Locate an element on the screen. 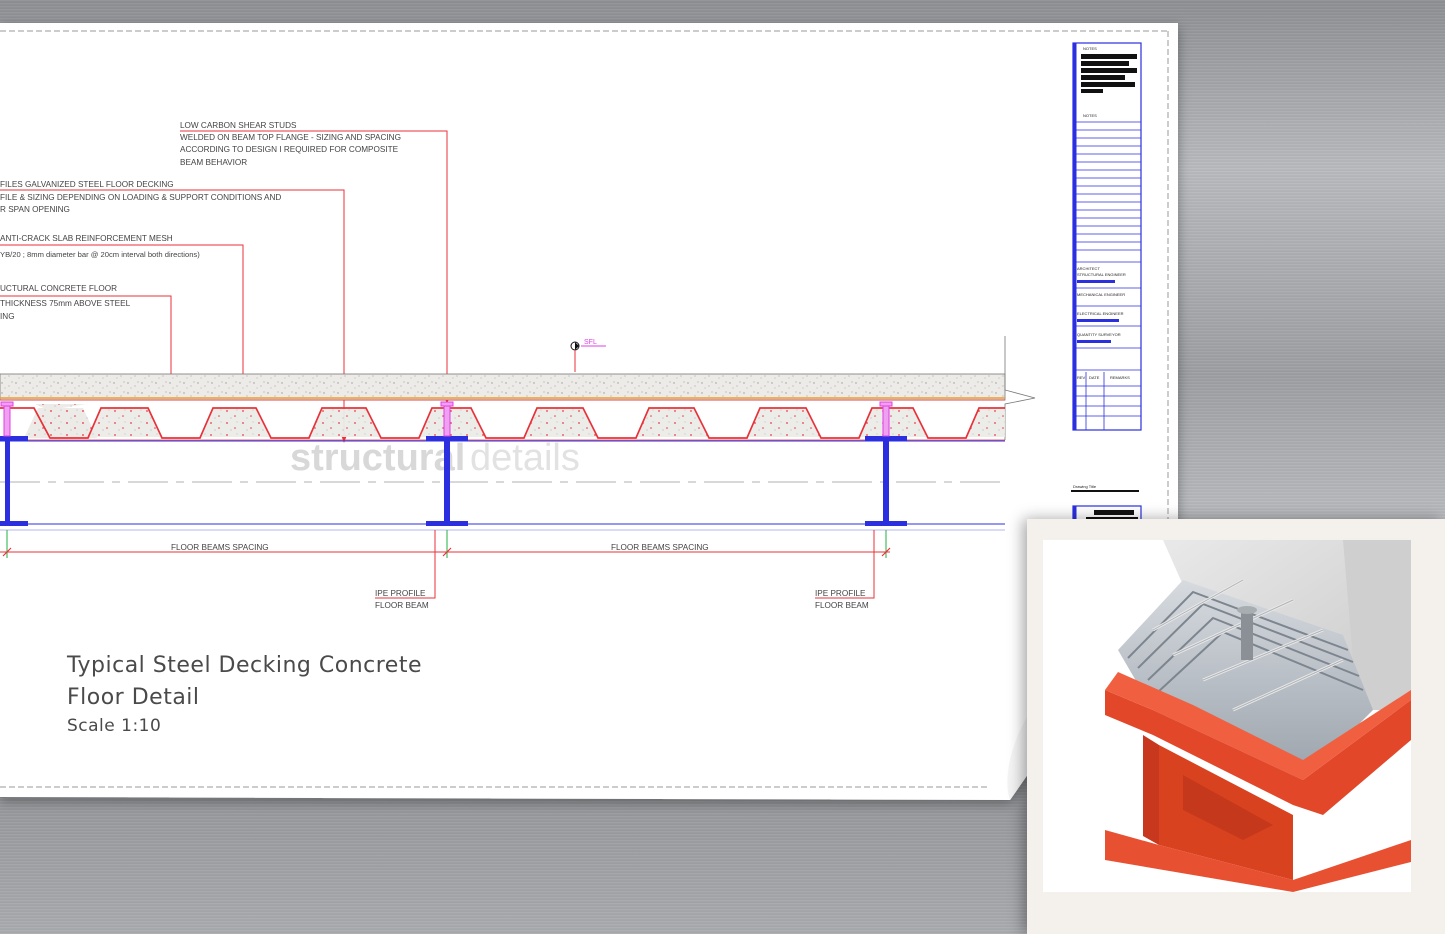  watermark-structural: structural is located at coordinates (377, 458).